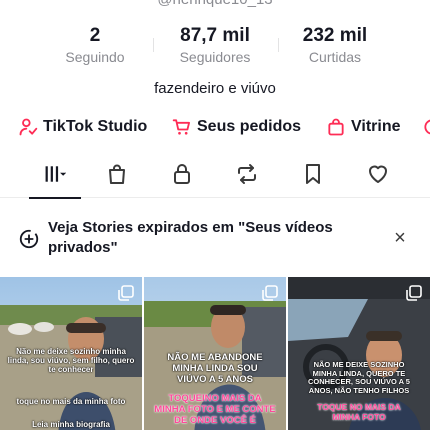 The image size is (430, 430). I want to click on grid-icon, so click(55, 174).